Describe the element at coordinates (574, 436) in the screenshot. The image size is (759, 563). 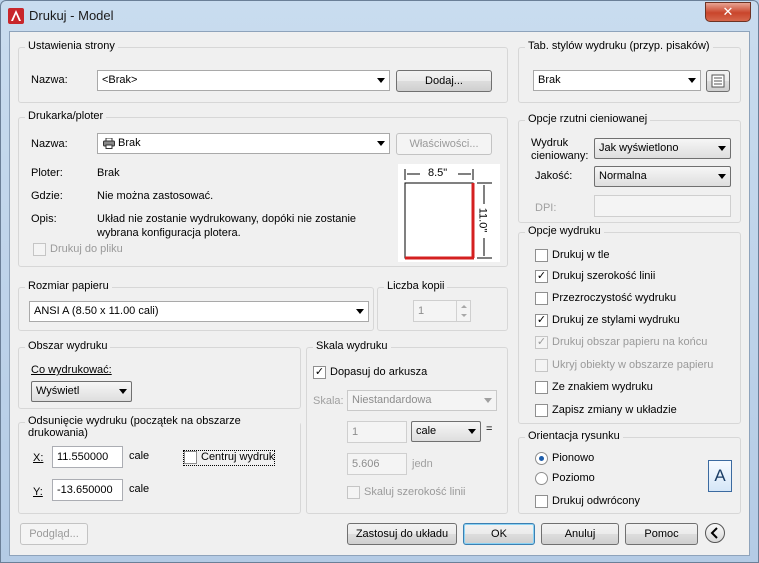
I see `orientation-title: Orientacja rysunku` at that location.